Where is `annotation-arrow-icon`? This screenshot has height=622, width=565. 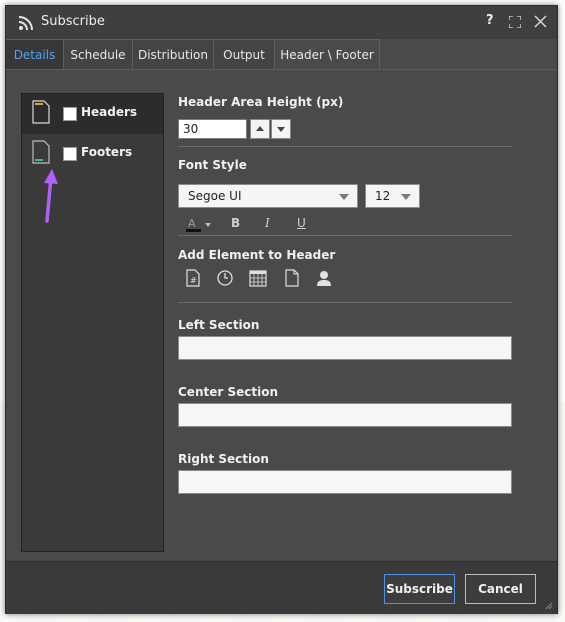
annotation-arrow-icon is located at coordinates (51, 196).